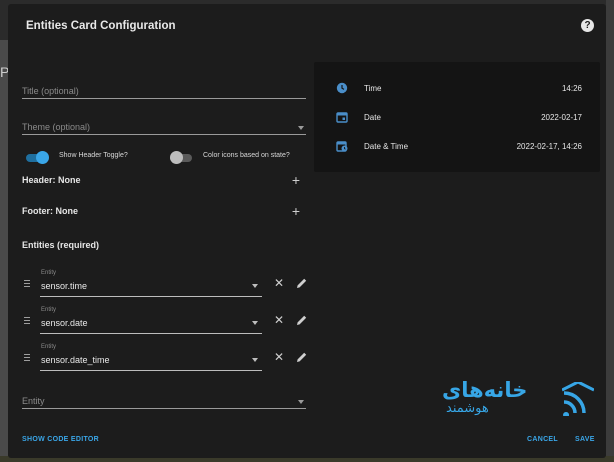 This screenshot has height=462, width=614. Describe the element at coordinates (485, 390) in the screenshot. I see `watermark-line1: خانه‌های` at that location.